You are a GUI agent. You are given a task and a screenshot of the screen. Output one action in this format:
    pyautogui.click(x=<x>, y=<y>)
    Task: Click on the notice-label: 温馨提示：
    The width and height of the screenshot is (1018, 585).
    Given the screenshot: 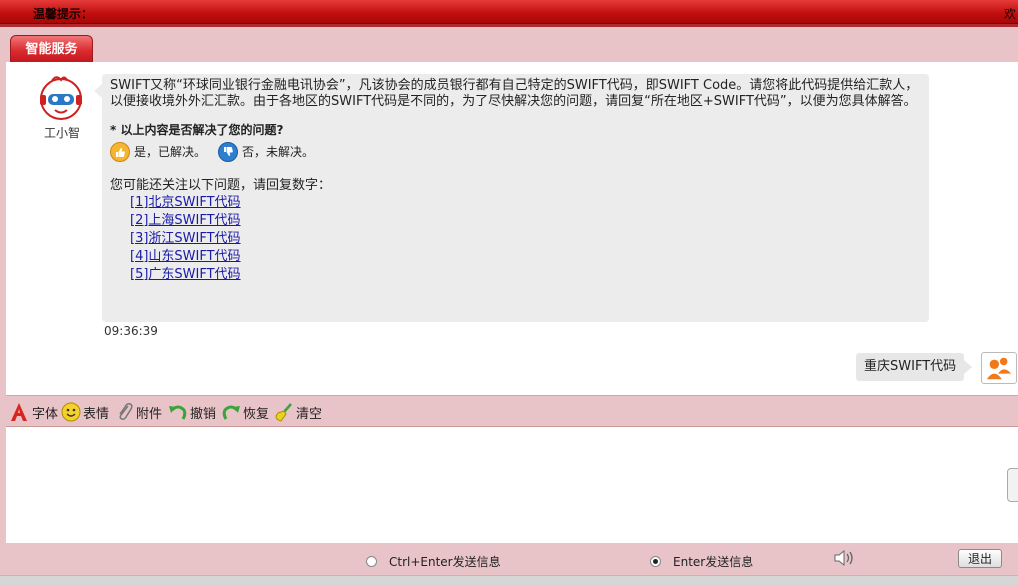 What is the action you would take?
    pyautogui.click(x=63, y=14)
    